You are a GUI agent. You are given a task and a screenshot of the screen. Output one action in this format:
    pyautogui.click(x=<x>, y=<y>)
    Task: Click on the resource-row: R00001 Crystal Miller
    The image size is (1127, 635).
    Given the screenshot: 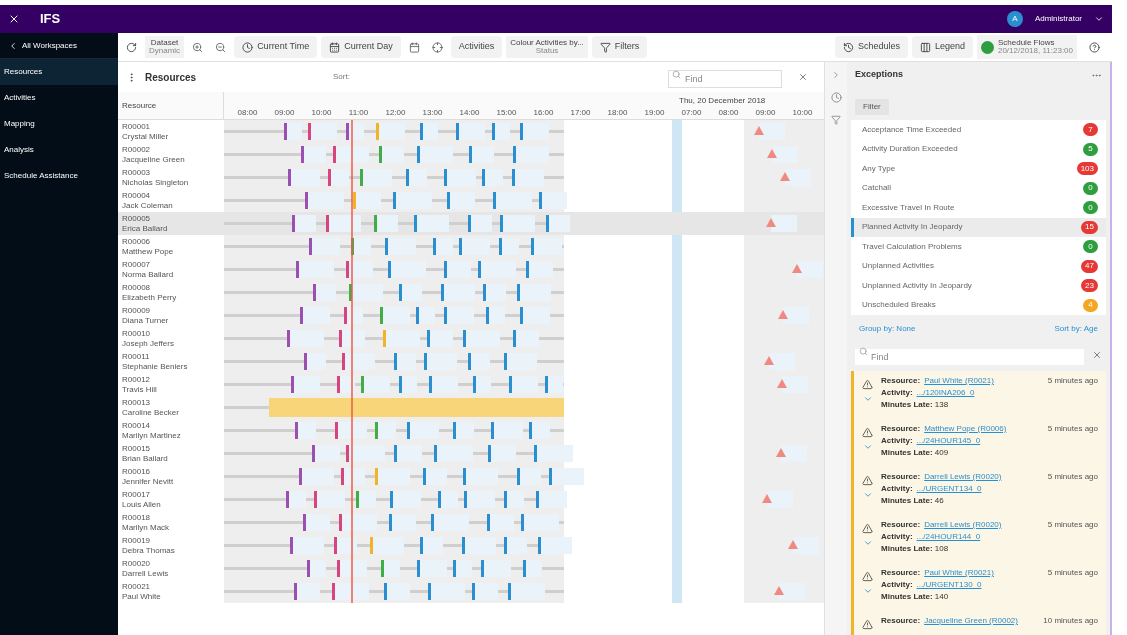 What is the action you would take?
    pyautogui.click(x=171, y=131)
    